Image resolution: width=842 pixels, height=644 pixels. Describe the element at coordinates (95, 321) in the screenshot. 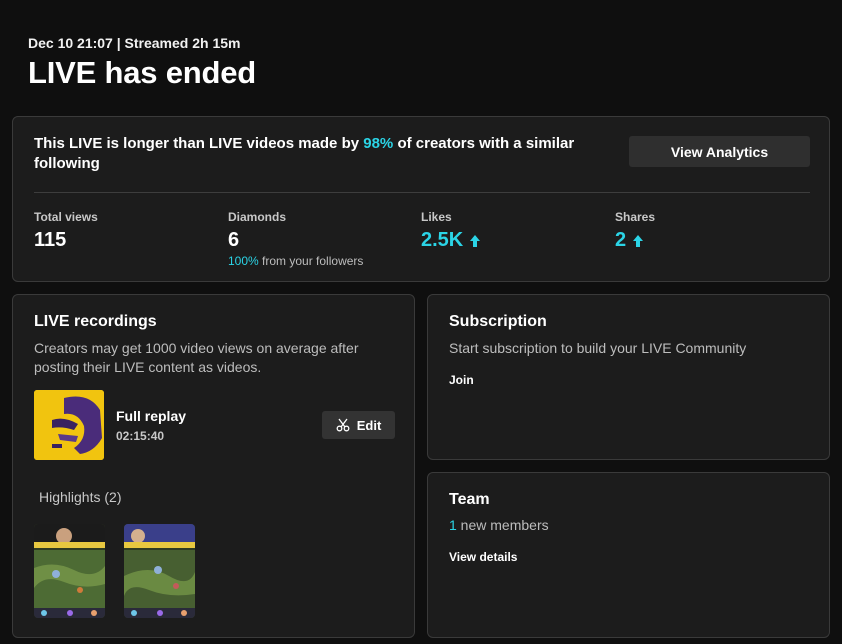

I see `recordings-title: LIVE recordings` at that location.